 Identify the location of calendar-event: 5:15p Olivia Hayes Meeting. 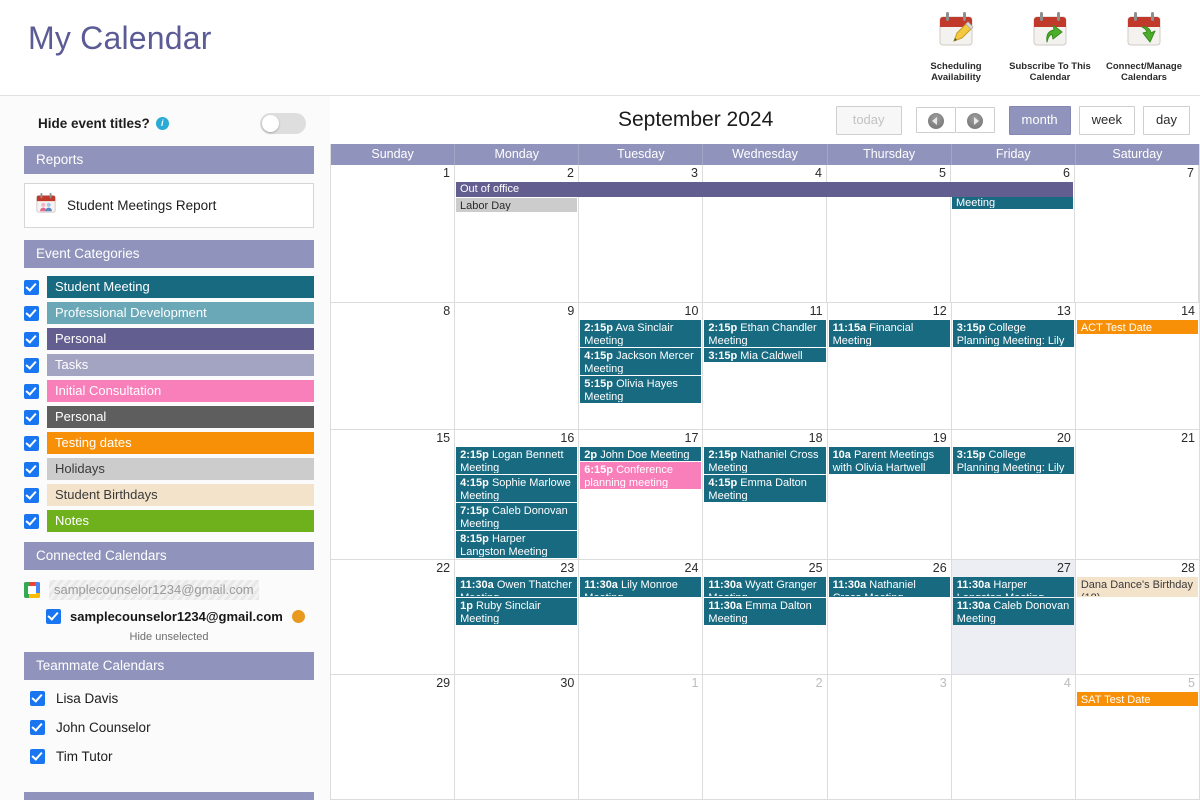
(641, 389).